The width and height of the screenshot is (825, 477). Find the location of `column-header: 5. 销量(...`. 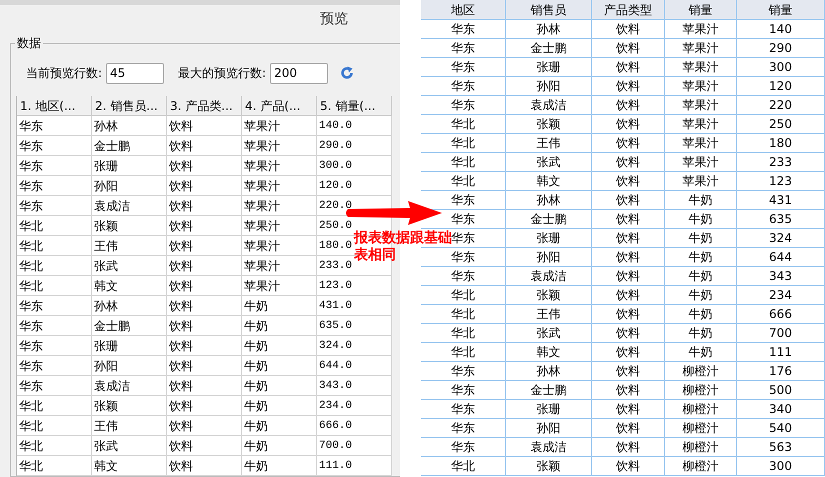

column-header: 5. 销量(... is located at coordinates (354, 106).